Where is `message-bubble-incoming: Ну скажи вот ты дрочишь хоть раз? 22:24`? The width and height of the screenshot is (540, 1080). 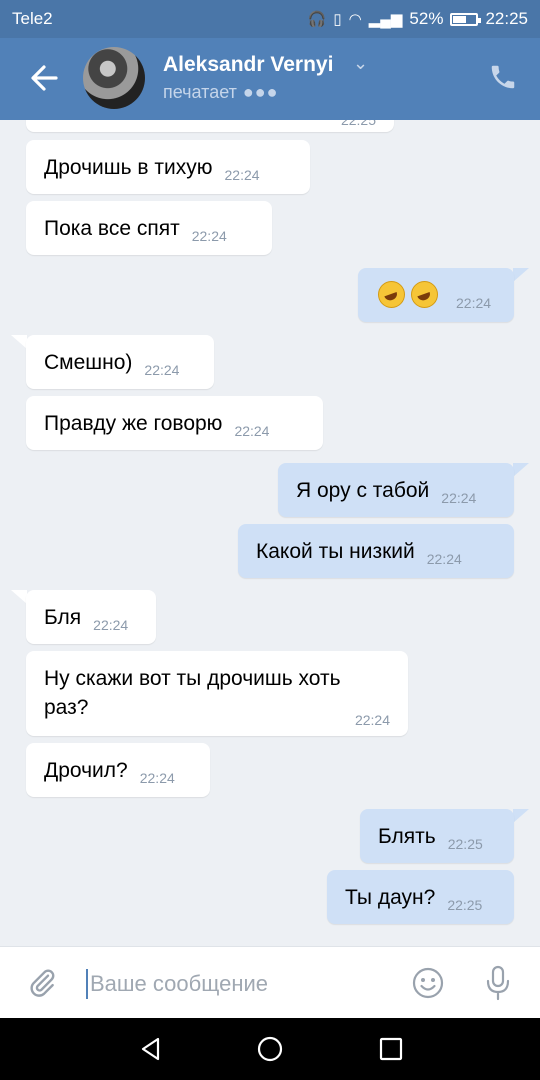
message-bubble-incoming: Ну скажи вот ты дрочишь хоть раз? 22:24 is located at coordinates (217, 693).